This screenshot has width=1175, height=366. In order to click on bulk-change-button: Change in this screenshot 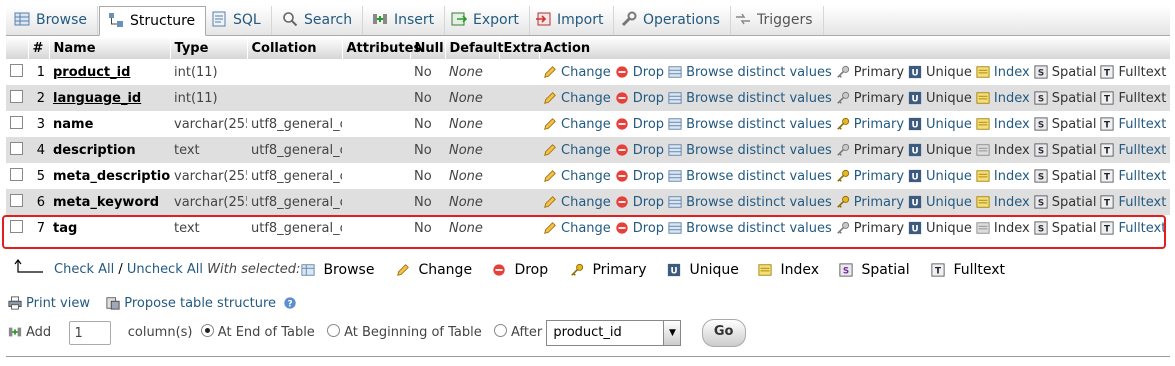, I will do `click(434, 270)`.